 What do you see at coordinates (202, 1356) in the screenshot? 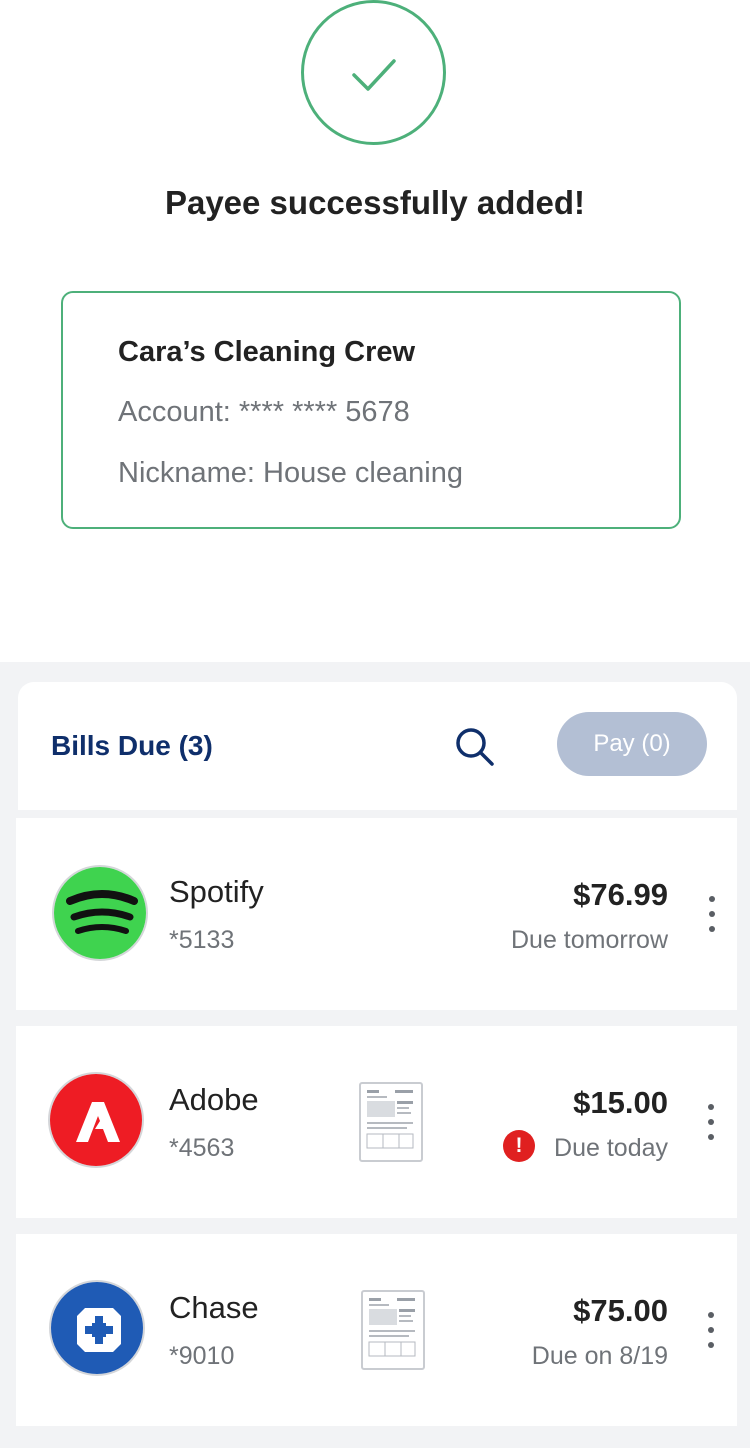
I see `bill-account: *9010` at bounding box center [202, 1356].